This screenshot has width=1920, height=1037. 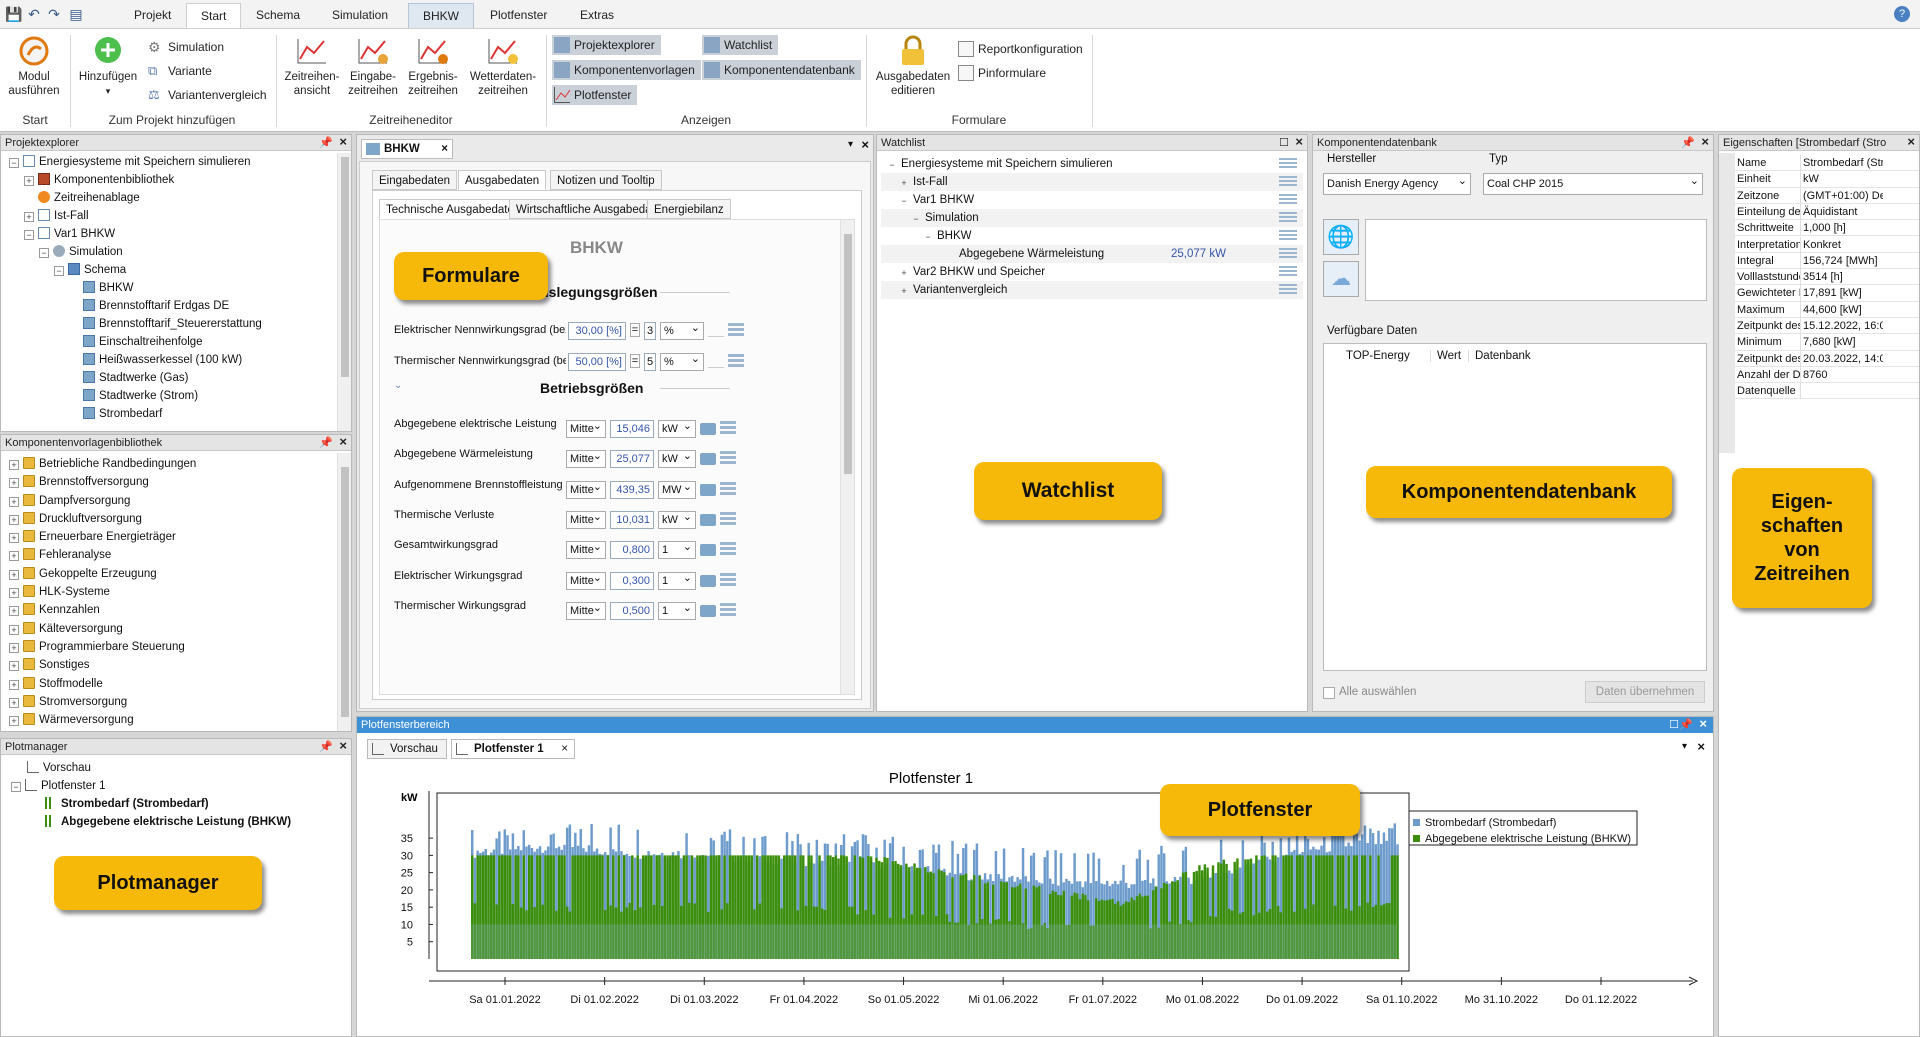 I want to click on doc-tab-bhkw: BHKW ×, so click(x=407, y=149).